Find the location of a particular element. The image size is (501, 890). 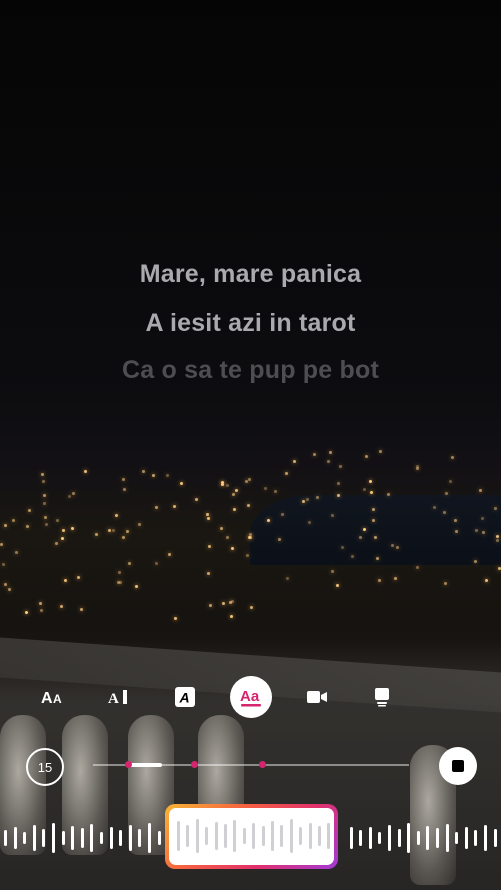

text-boxed-style-icon: A is located at coordinates (185, 697).